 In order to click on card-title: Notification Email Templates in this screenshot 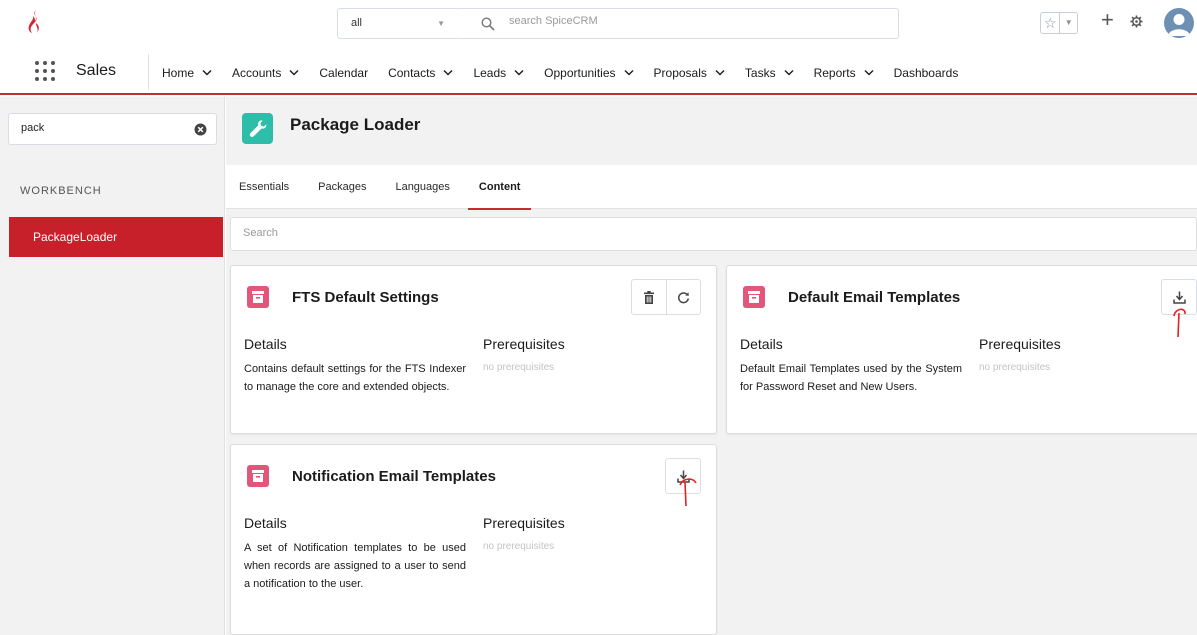, I will do `click(394, 476)`.